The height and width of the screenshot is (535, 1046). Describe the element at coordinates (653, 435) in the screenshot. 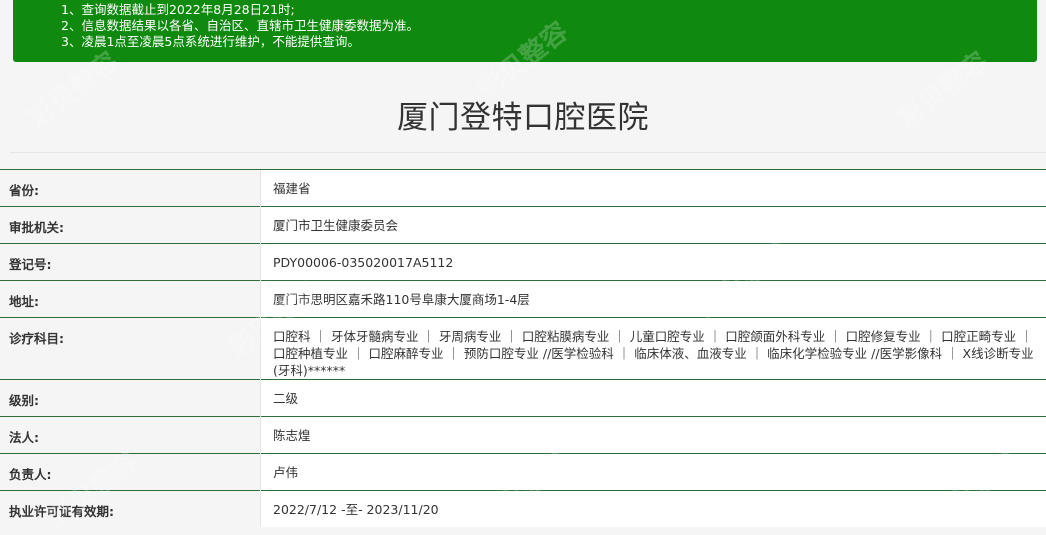

I see `row-value: 陈志煌` at that location.